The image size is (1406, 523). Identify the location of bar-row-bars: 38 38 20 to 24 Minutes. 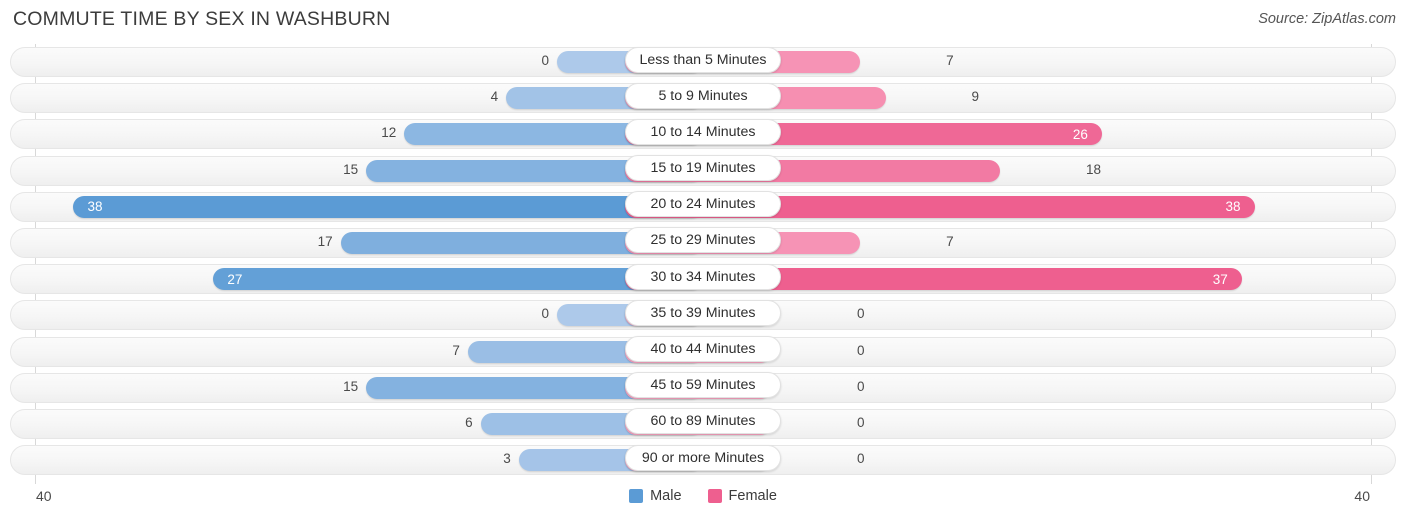
(703, 207).